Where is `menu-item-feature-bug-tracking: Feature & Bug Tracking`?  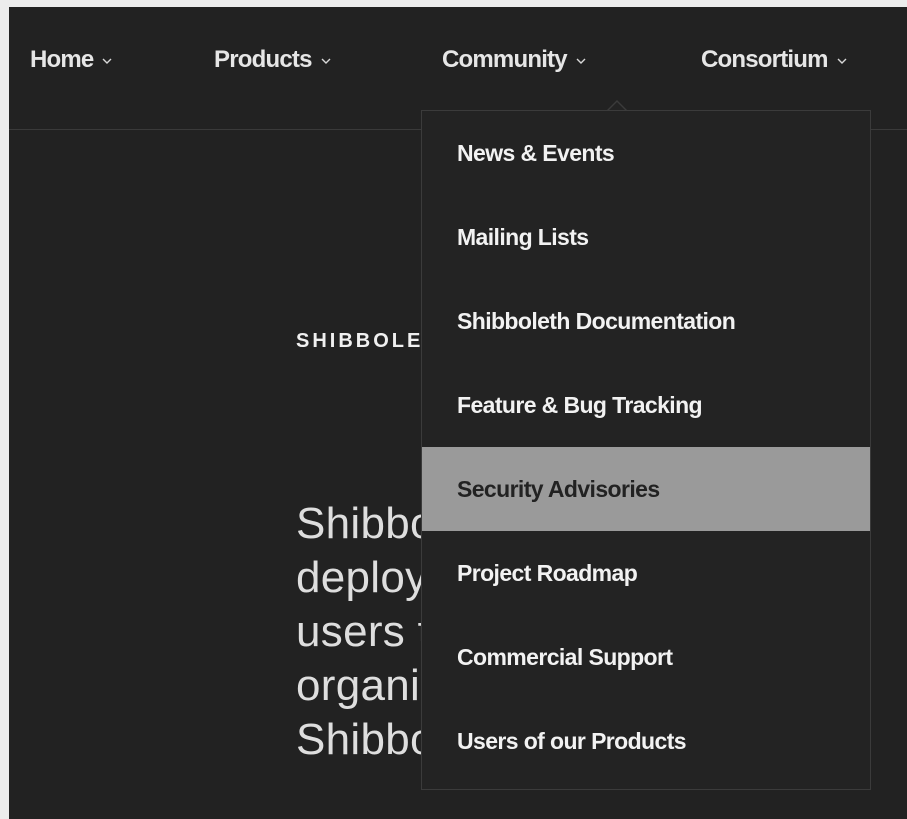 menu-item-feature-bug-tracking: Feature & Bug Tracking is located at coordinates (646, 405).